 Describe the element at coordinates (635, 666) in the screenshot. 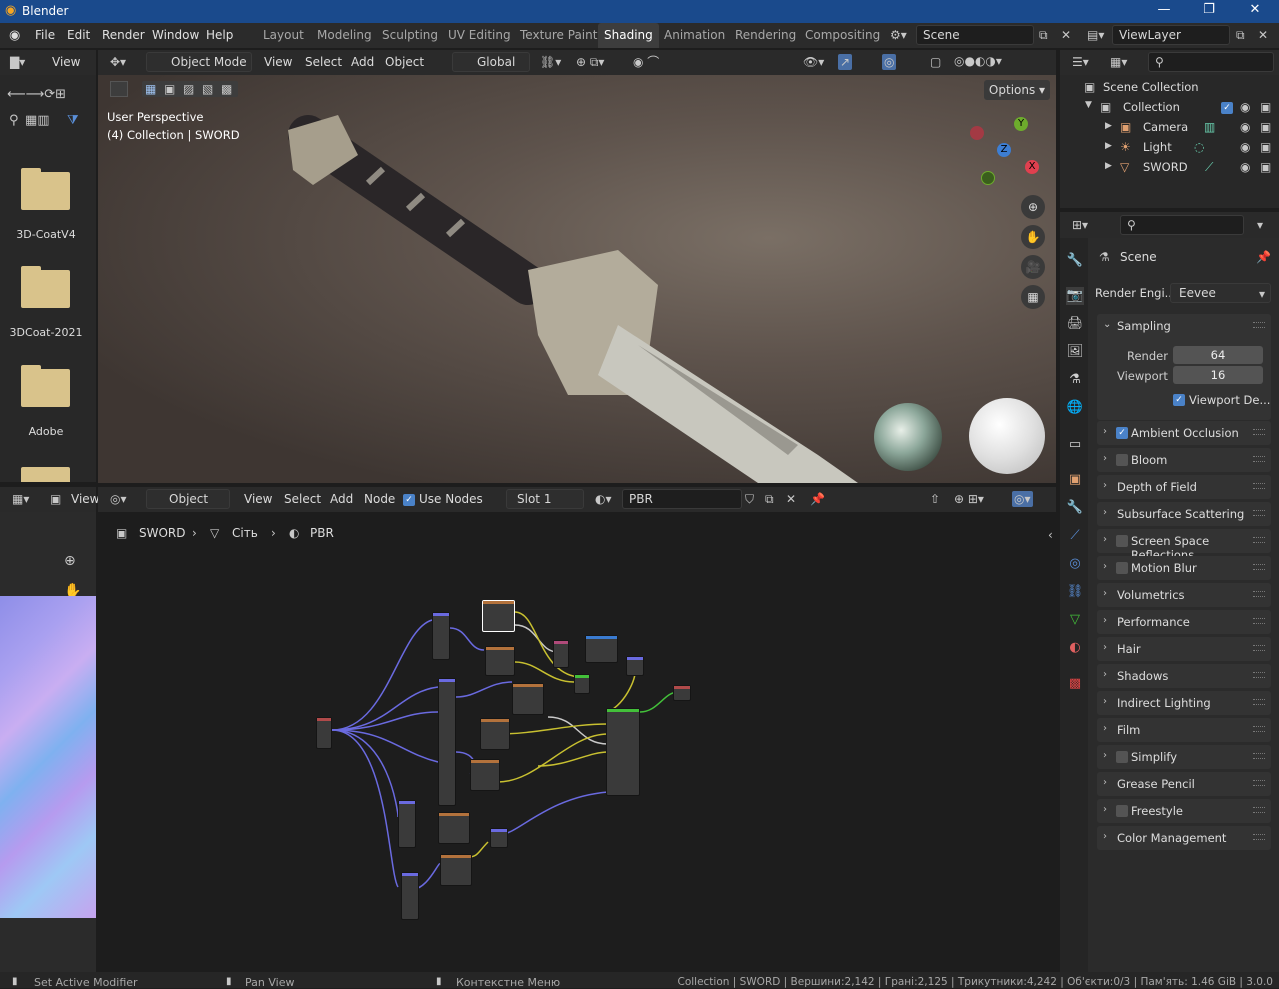

I see `math-node` at that location.